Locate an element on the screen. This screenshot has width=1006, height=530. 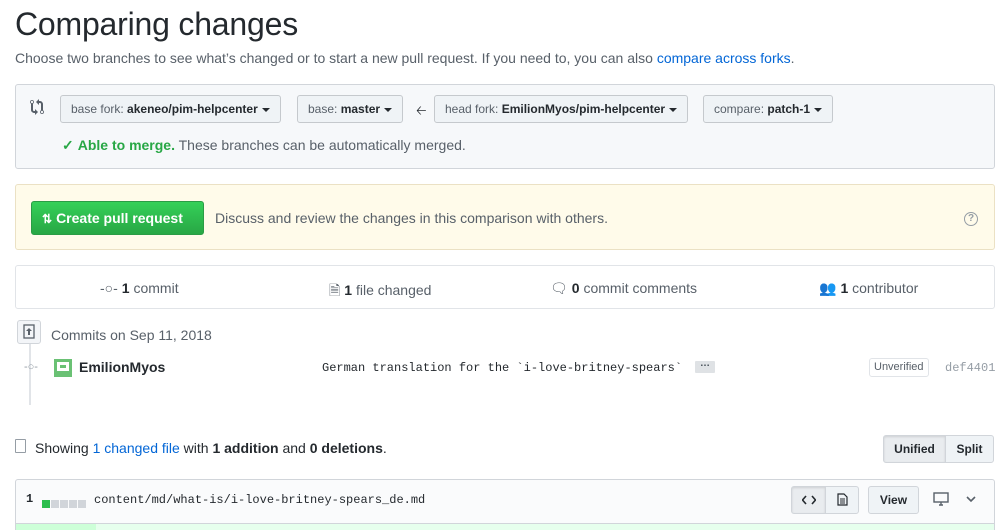
summary-deletions: 0 deletions is located at coordinates (346, 448).